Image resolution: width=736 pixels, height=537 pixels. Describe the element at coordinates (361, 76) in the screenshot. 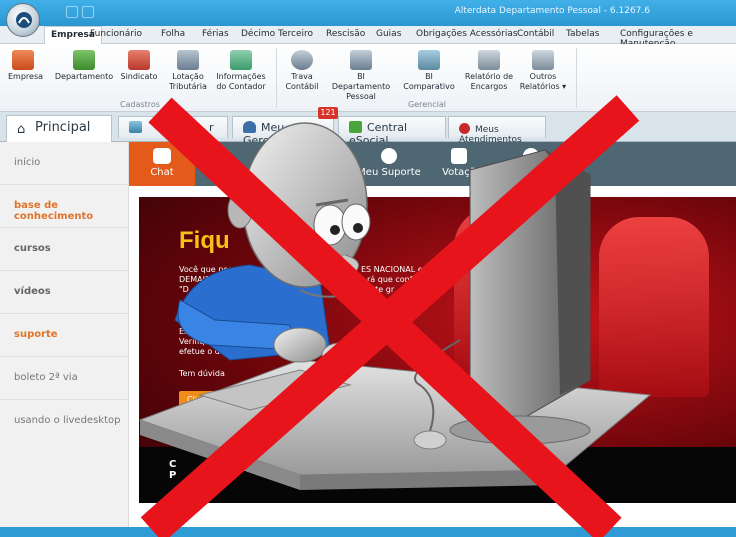

I see `ribbon-button-bi-departamento: BI Departamento Pessoal` at that location.